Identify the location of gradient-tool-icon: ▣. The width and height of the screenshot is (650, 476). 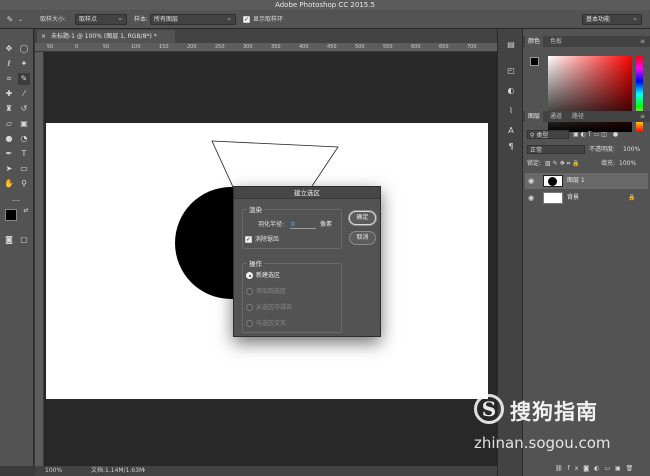
(24, 124).